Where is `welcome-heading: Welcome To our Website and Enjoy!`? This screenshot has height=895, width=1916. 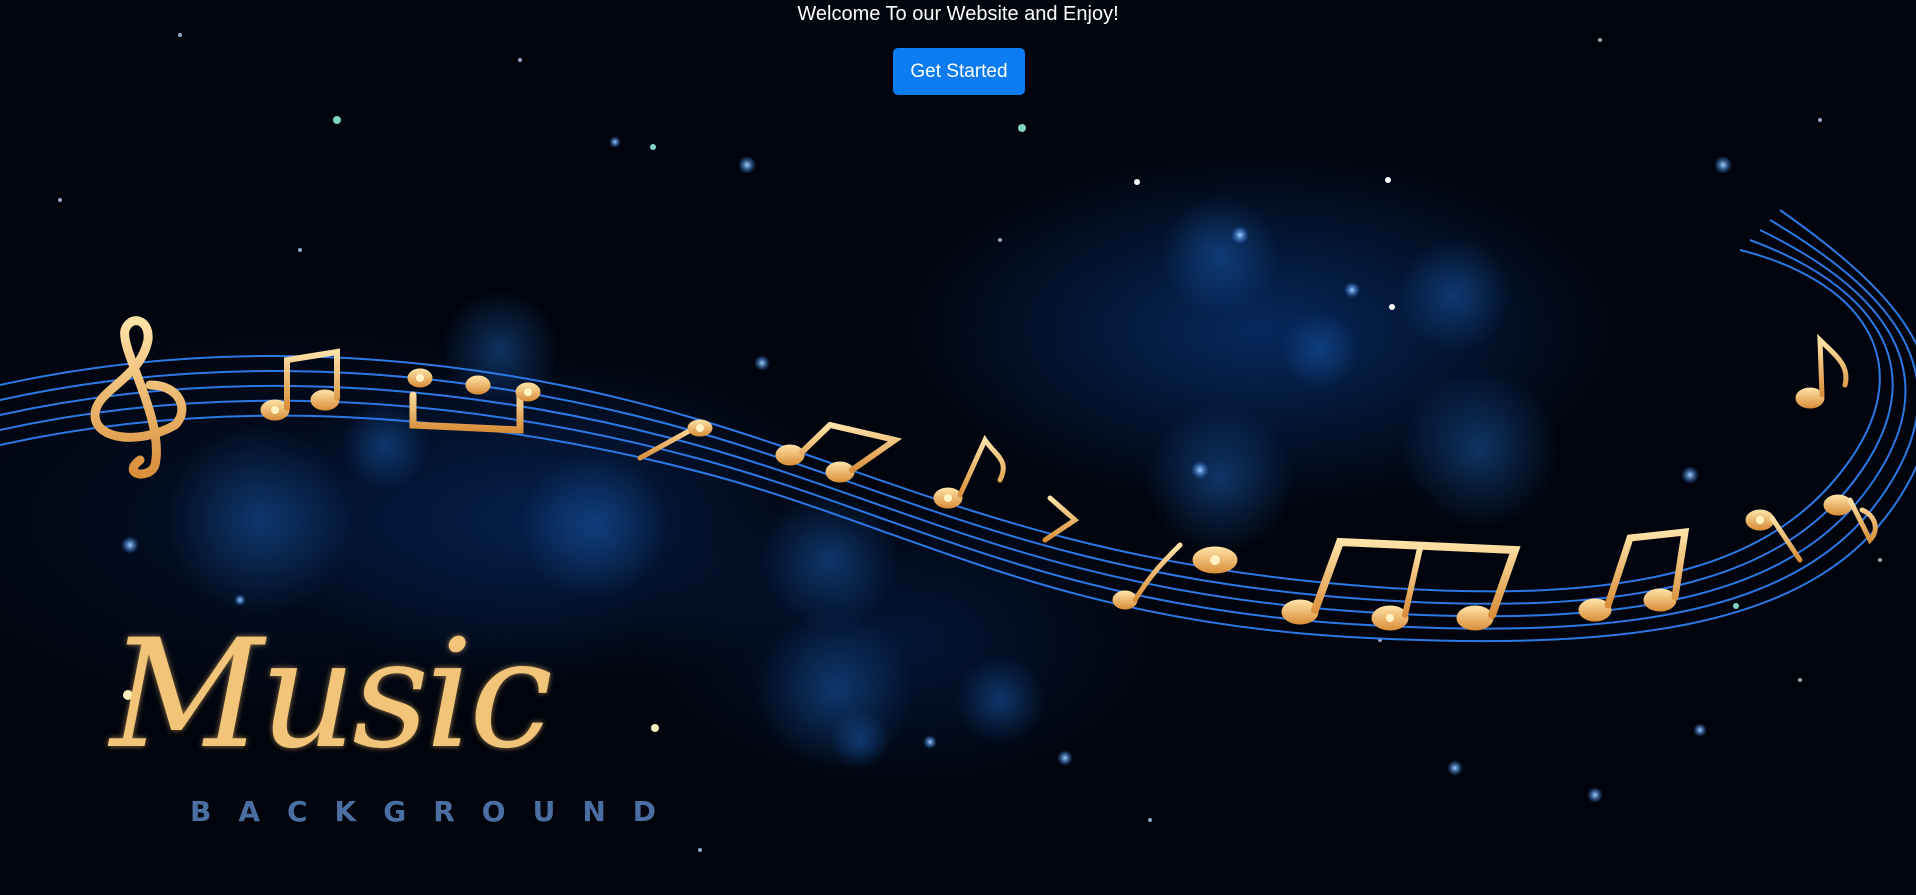 welcome-heading: Welcome To our Website and Enjoy! is located at coordinates (958, 14).